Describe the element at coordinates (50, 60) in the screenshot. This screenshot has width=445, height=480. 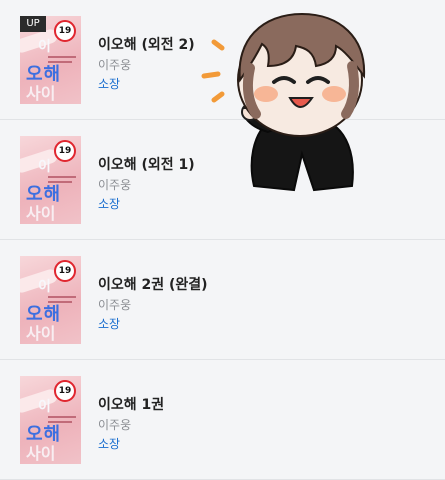
I see `book-cover: 이 오해 사이 19 UP` at that location.